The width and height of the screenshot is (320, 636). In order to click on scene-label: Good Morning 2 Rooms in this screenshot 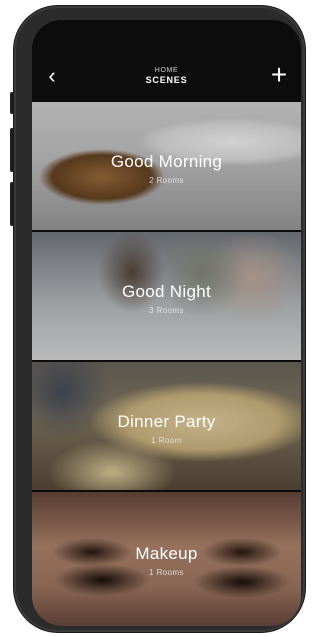, I will do `click(166, 169)`.